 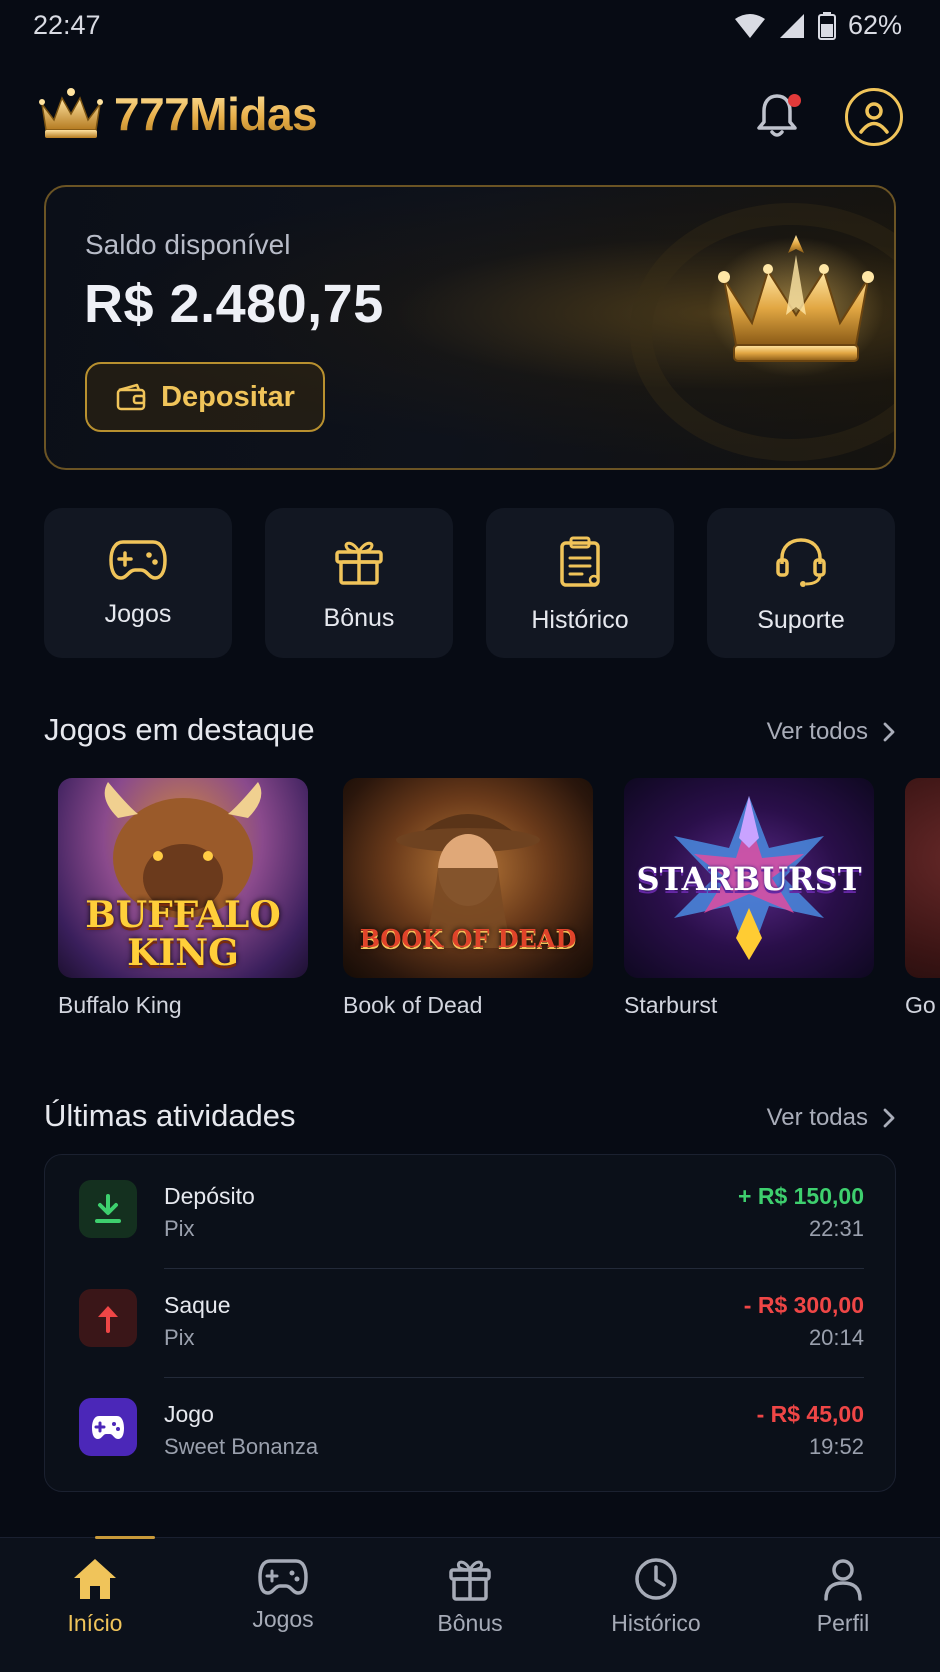 What do you see at coordinates (471, 1318) in the screenshot?
I see `activity-row: Saque Pix - R$ 300,00 20:14` at bounding box center [471, 1318].